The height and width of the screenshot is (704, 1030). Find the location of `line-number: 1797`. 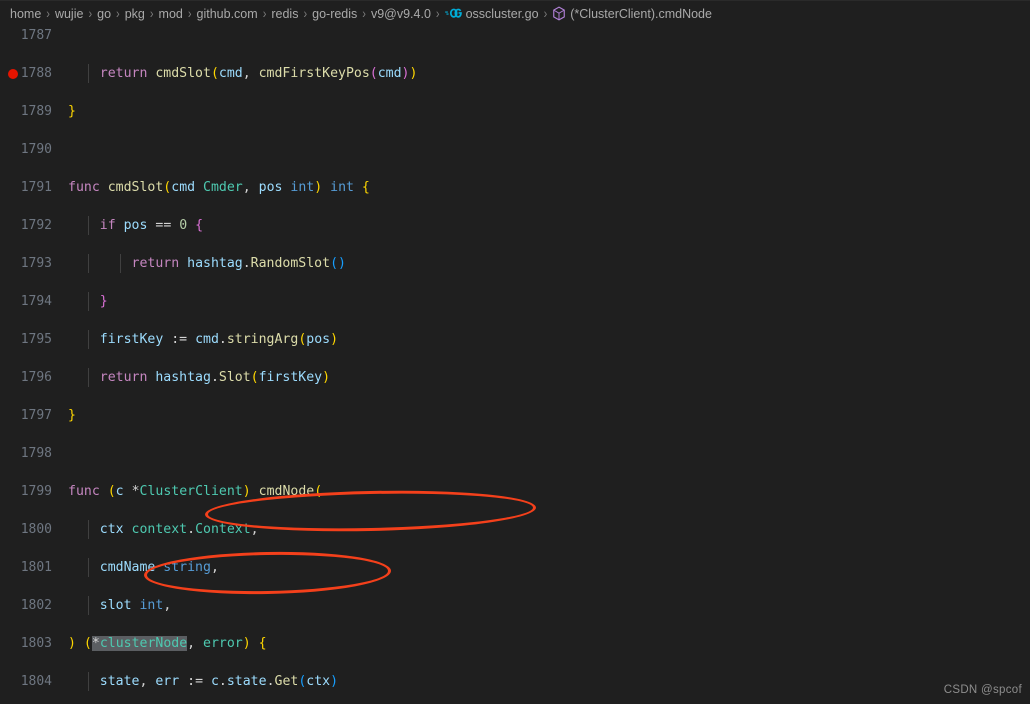

line-number: 1797 is located at coordinates (28, 415).